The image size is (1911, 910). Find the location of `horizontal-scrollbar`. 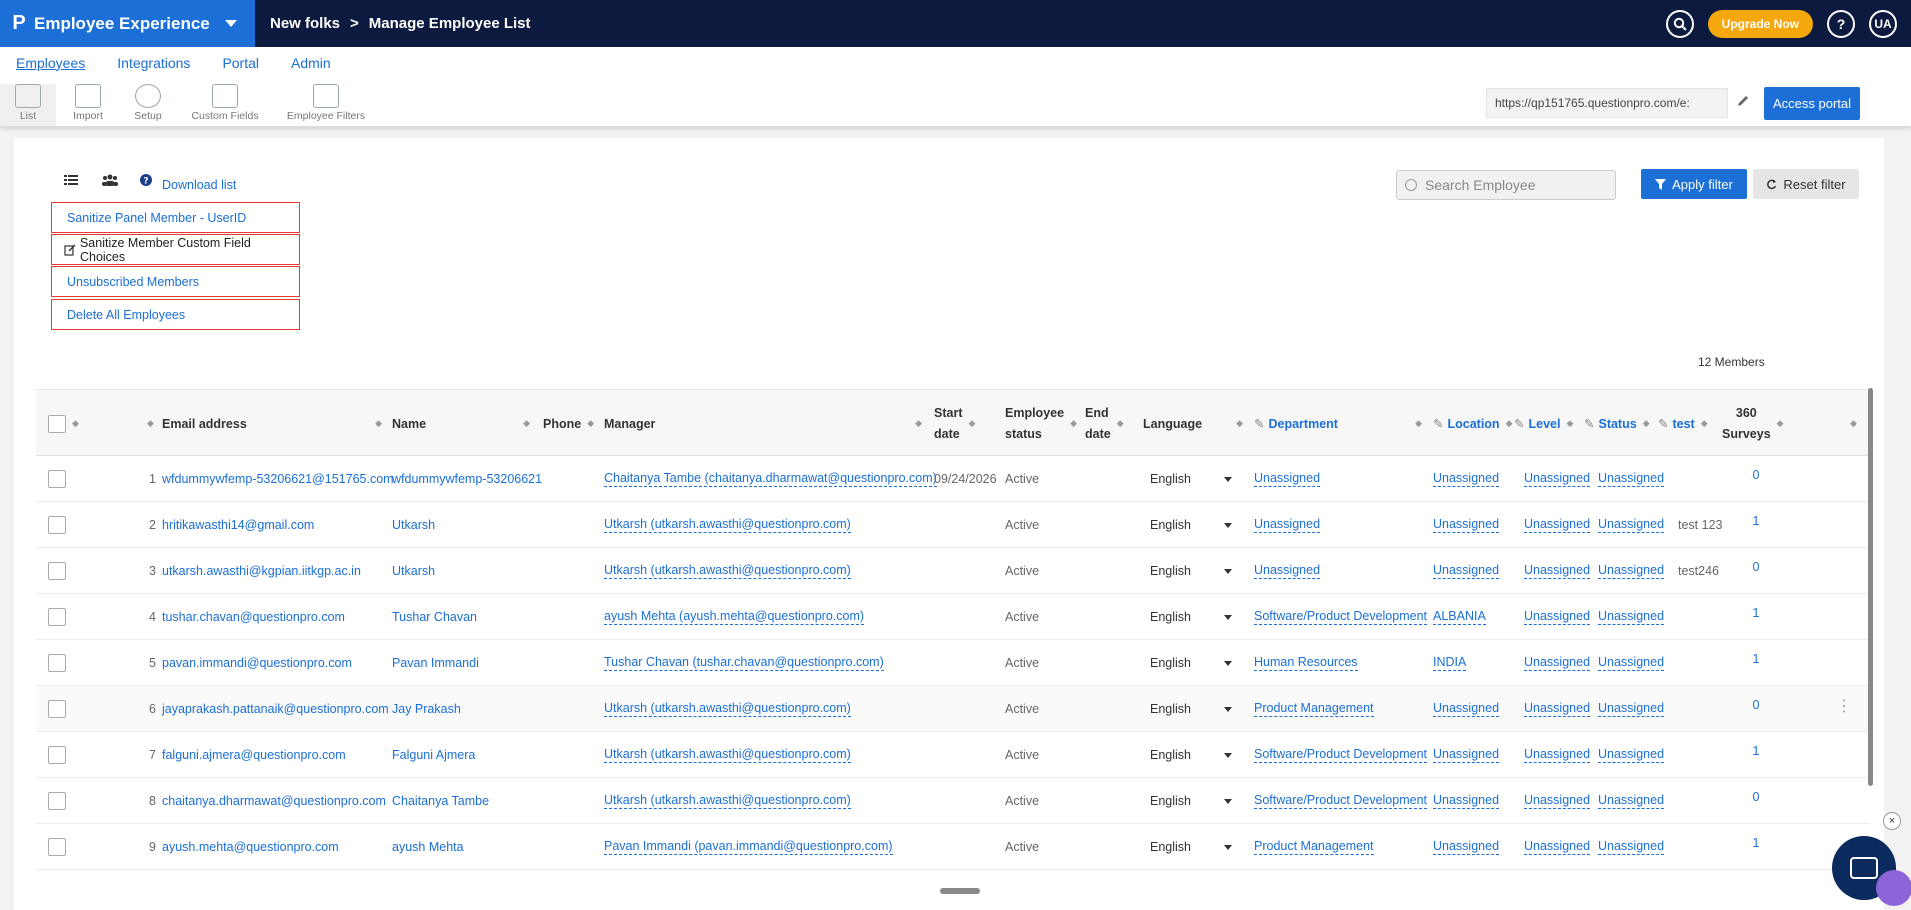

horizontal-scrollbar is located at coordinates (960, 891).